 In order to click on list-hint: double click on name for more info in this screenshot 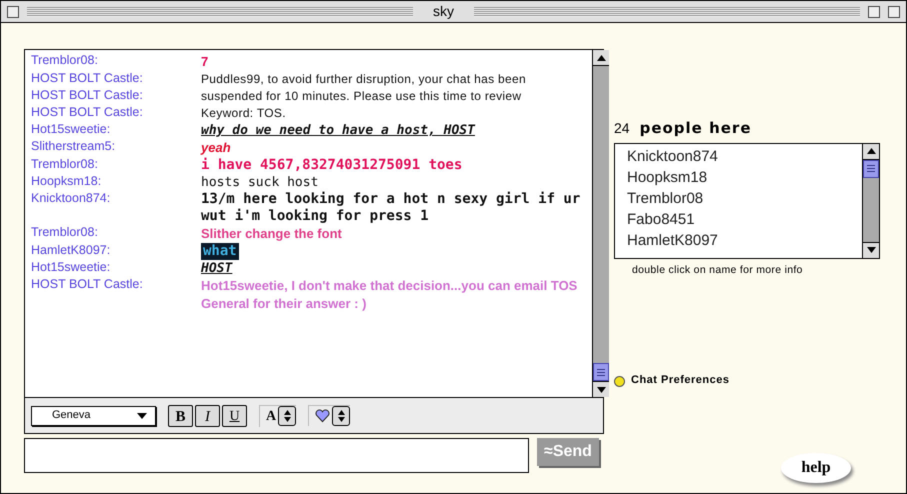, I will do `click(718, 270)`.